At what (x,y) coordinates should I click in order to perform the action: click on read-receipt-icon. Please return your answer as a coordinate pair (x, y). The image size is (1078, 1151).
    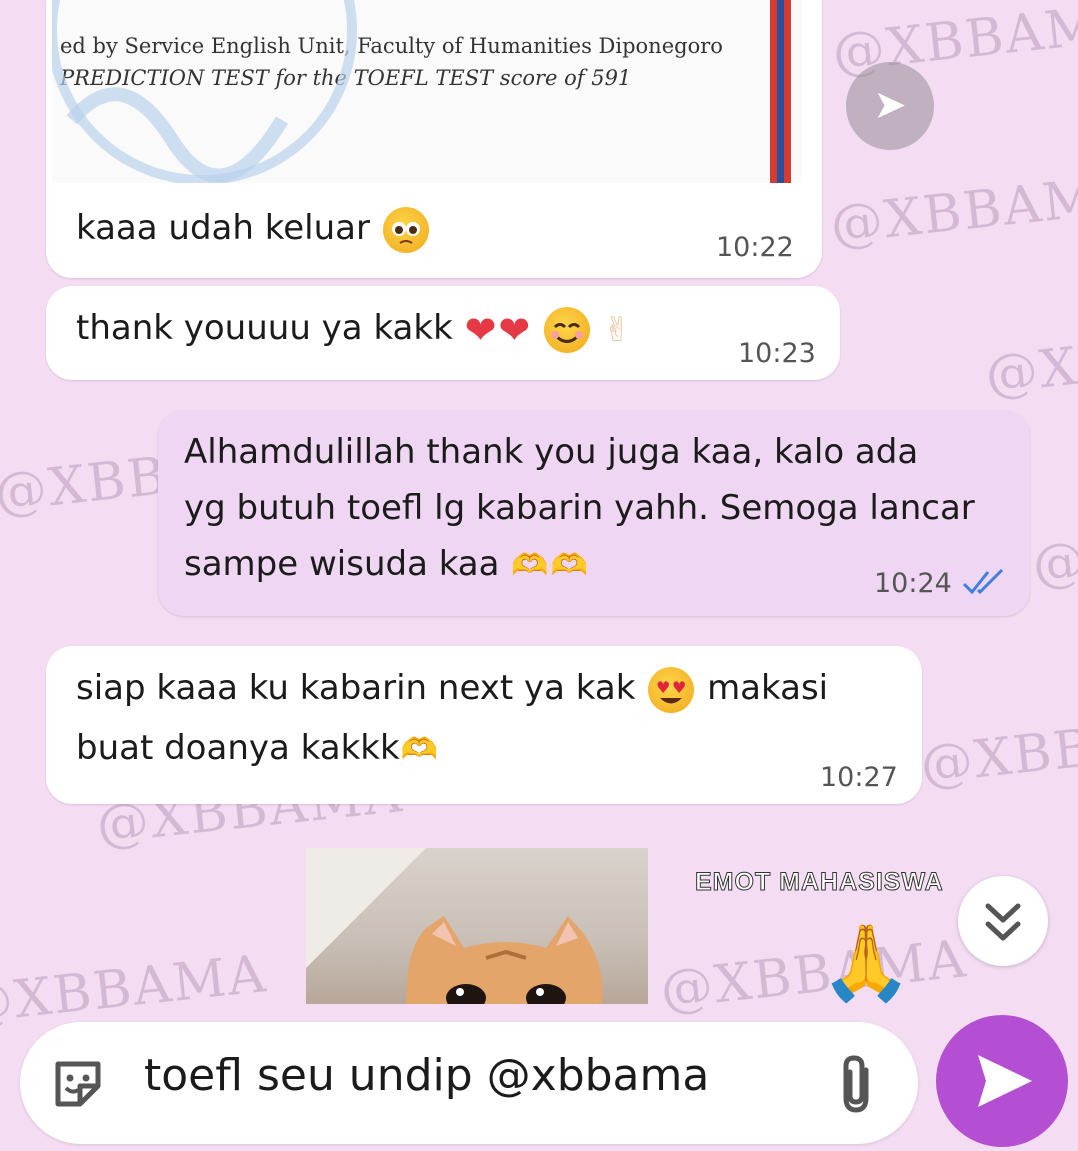
    Looking at the image, I should click on (983, 581).